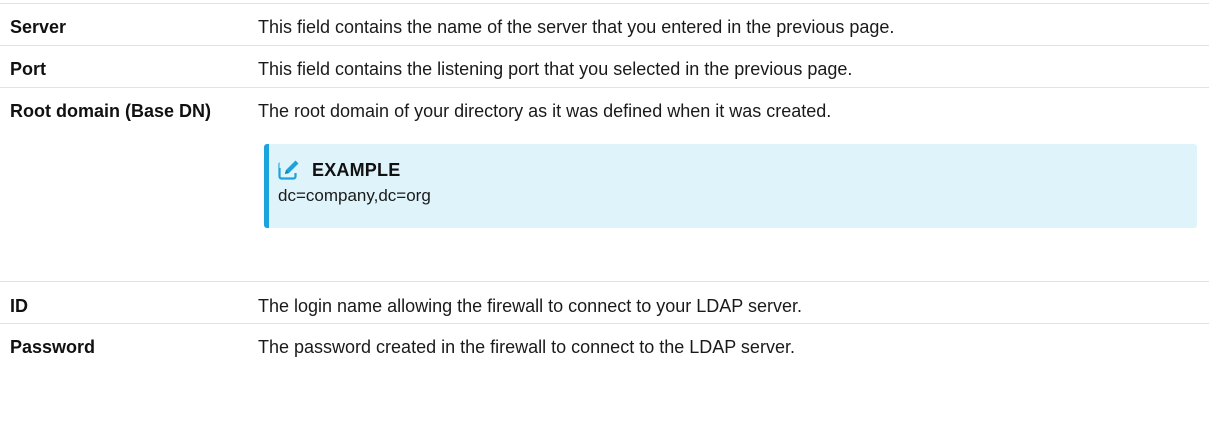 The width and height of the screenshot is (1209, 423). What do you see at coordinates (19, 306) in the screenshot?
I see `row-label: ID` at bounding box center [19, 306].